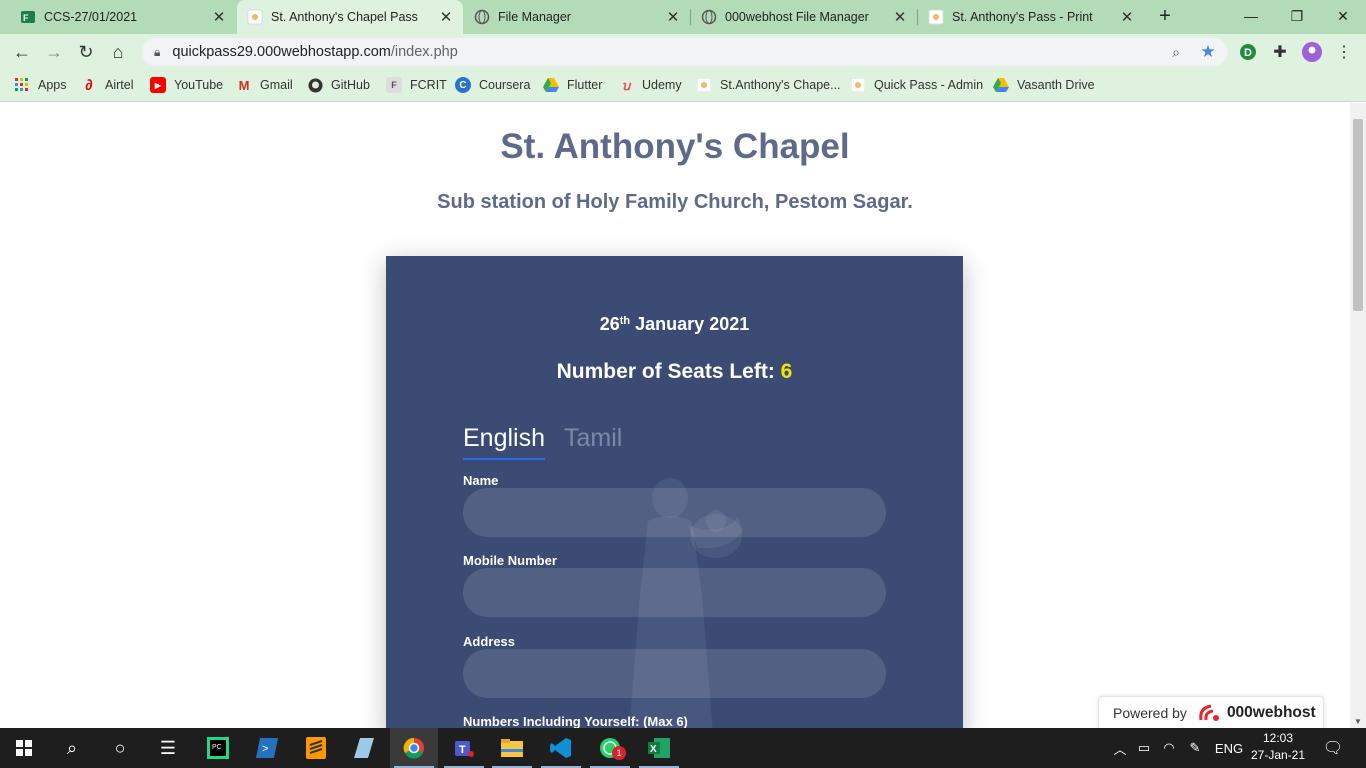 This screenshot has width=1366, height=768. Describe the element at coordinates (22, 52) in the screenshot. I see `back-button: ←` at that location.